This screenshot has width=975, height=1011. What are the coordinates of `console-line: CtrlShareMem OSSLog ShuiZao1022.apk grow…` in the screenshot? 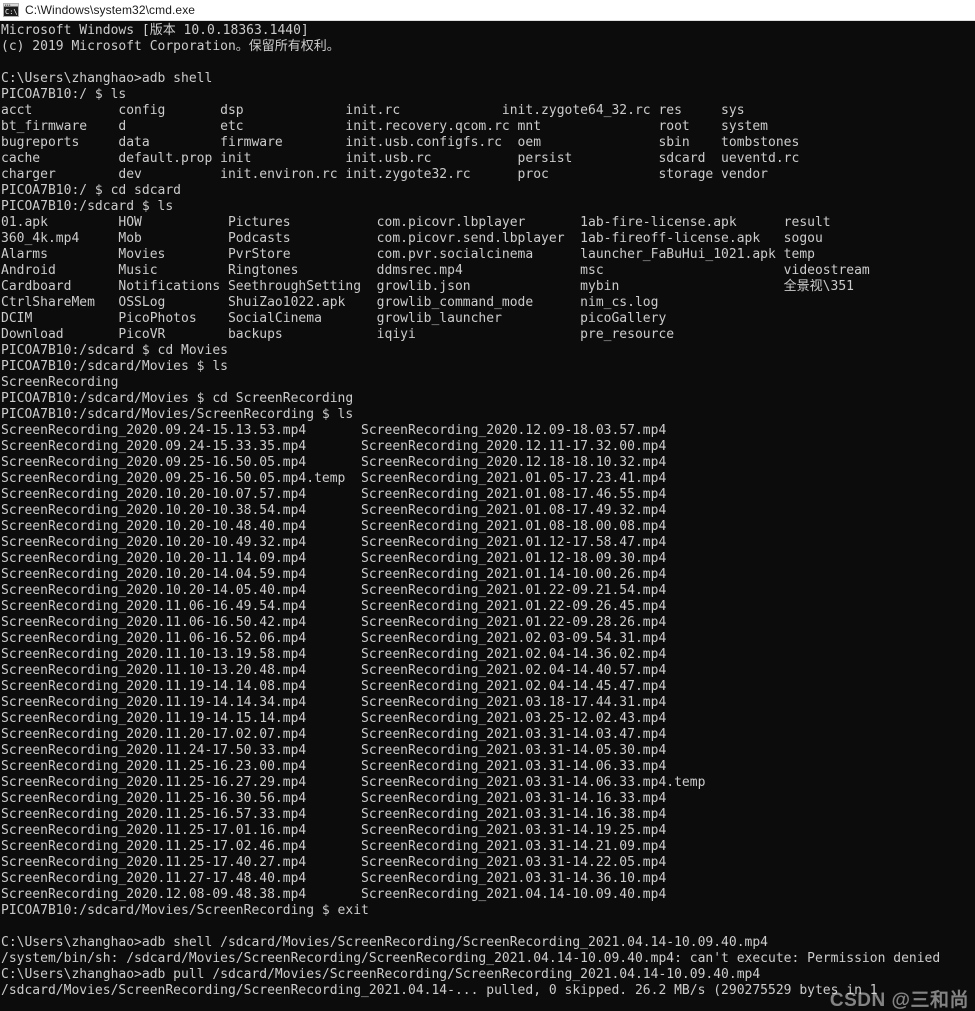 It's located at (330, 302).